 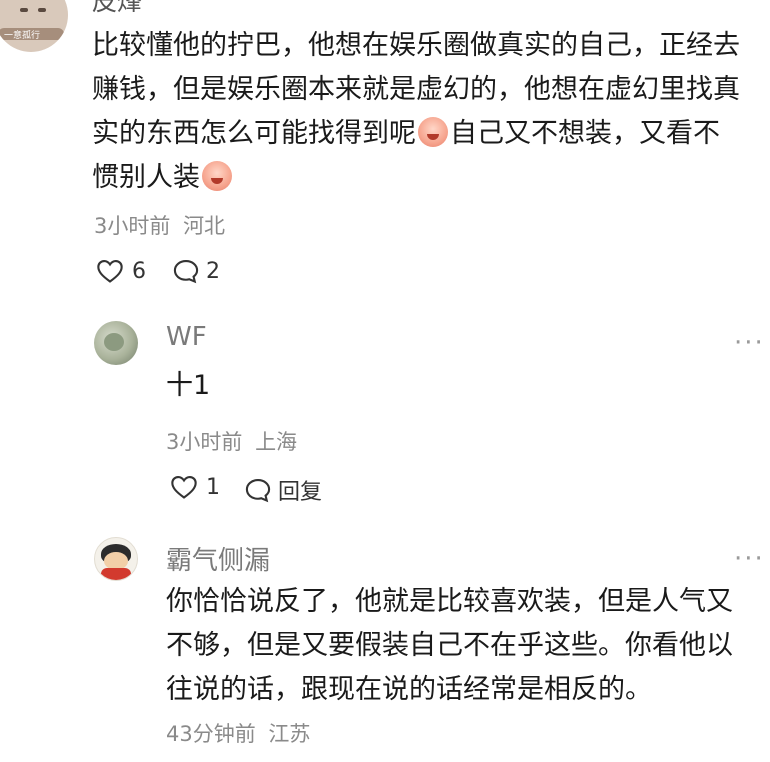 What do you see at coordinates (204, 442) in the screenshot?
I see `reply-time: 3小时前` at bounding box center [204, 442].